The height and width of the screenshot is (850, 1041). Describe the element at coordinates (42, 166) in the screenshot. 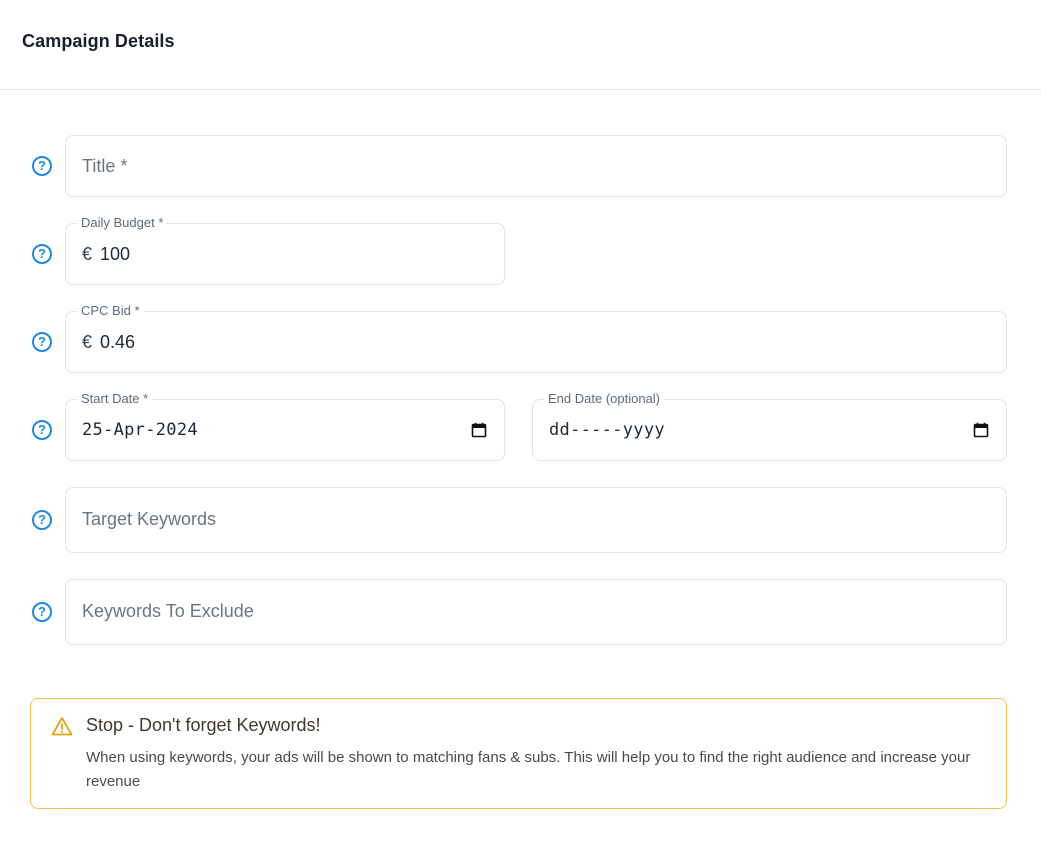

I see `title-help-icon: ?` at that location.